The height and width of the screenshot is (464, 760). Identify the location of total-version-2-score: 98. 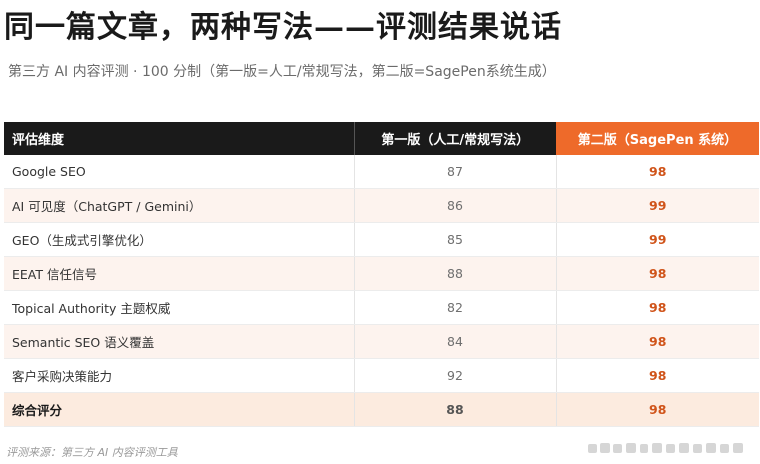
(657, 409).